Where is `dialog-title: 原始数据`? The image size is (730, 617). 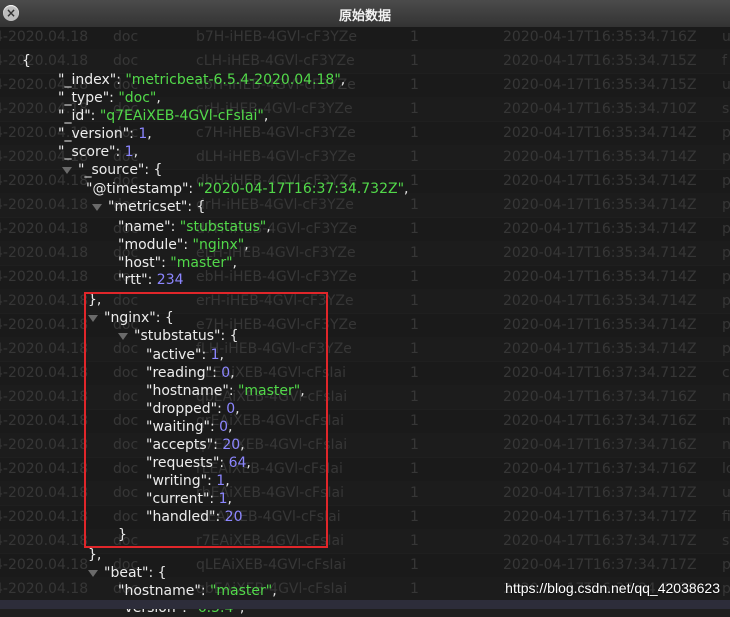
dialog-title: 原始数据 is located at coordinates (364, 16).